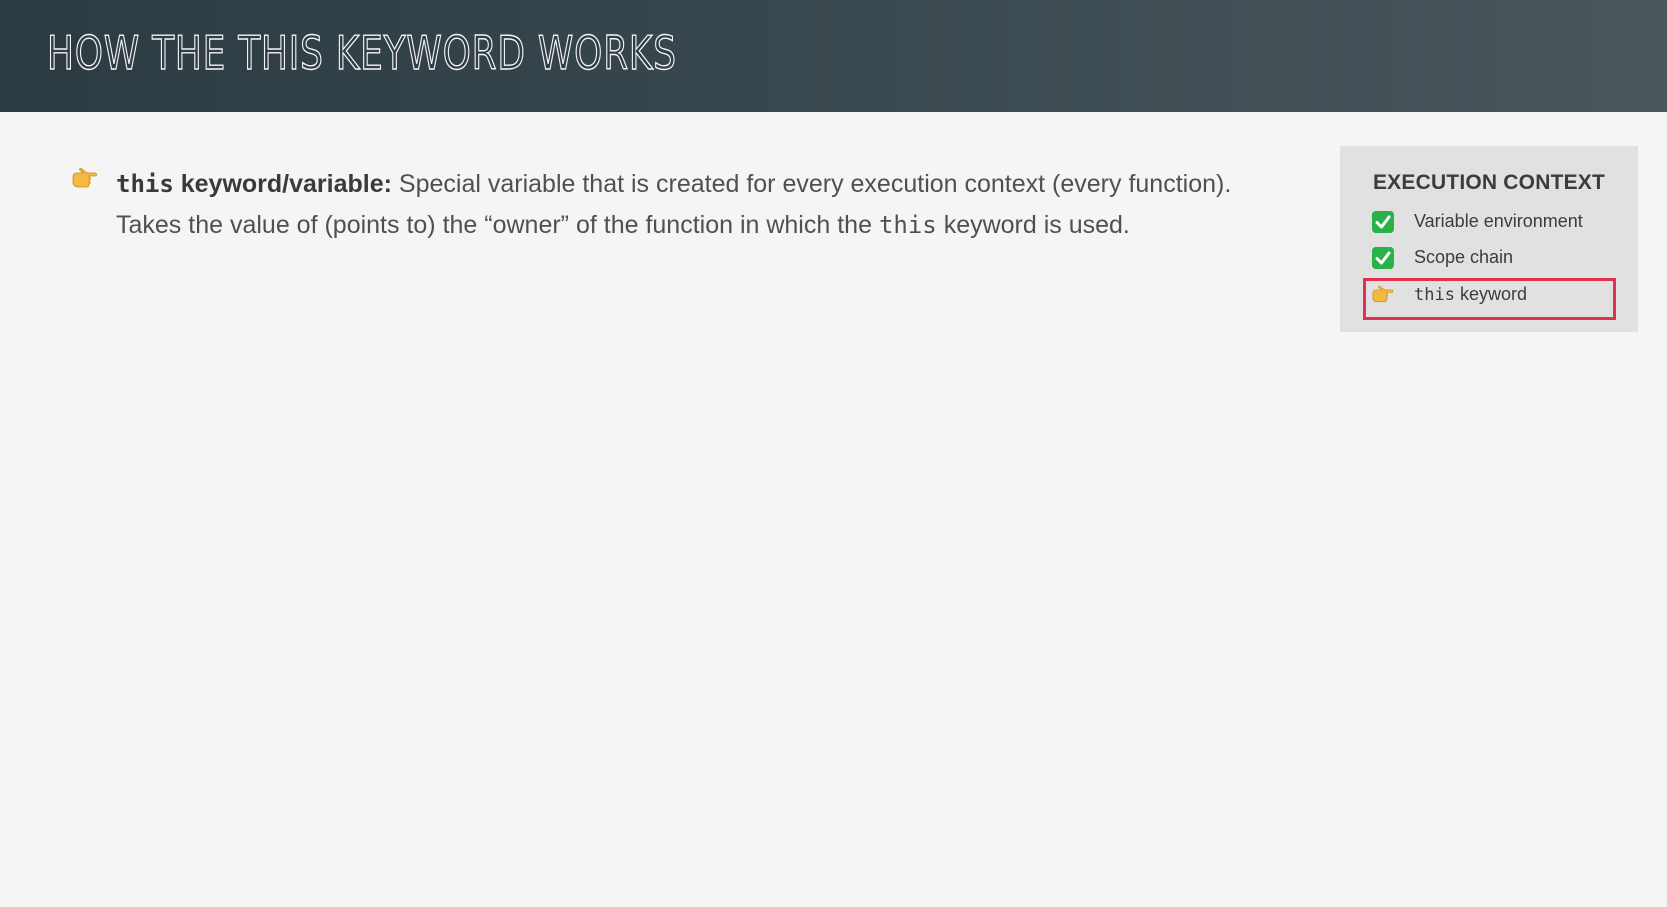 The height and width of the screenshot is (907, 1667). Describe the element at coordinates (1489, 182) in the screenshot. I see `execution-context-title: EXECUTION CONTEXT` at that location.